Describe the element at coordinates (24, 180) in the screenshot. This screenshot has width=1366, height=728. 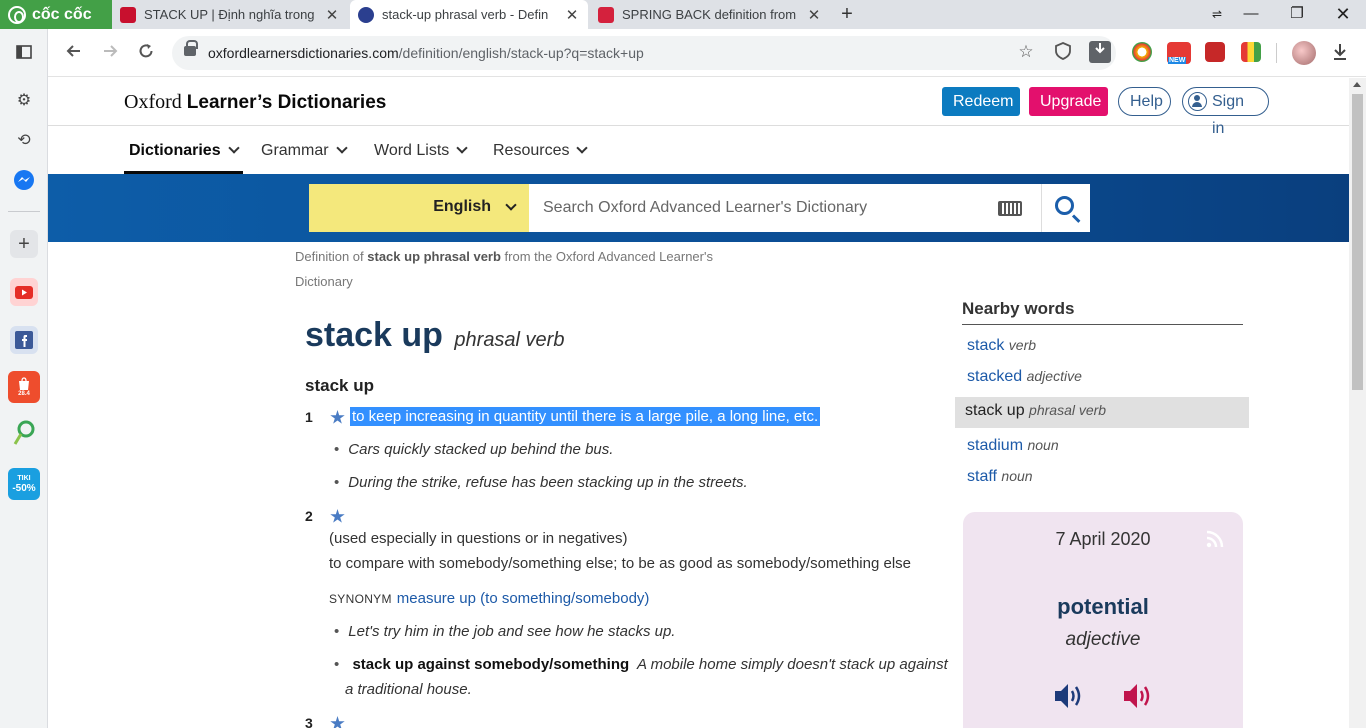
I see `messenger-icon` at that location.